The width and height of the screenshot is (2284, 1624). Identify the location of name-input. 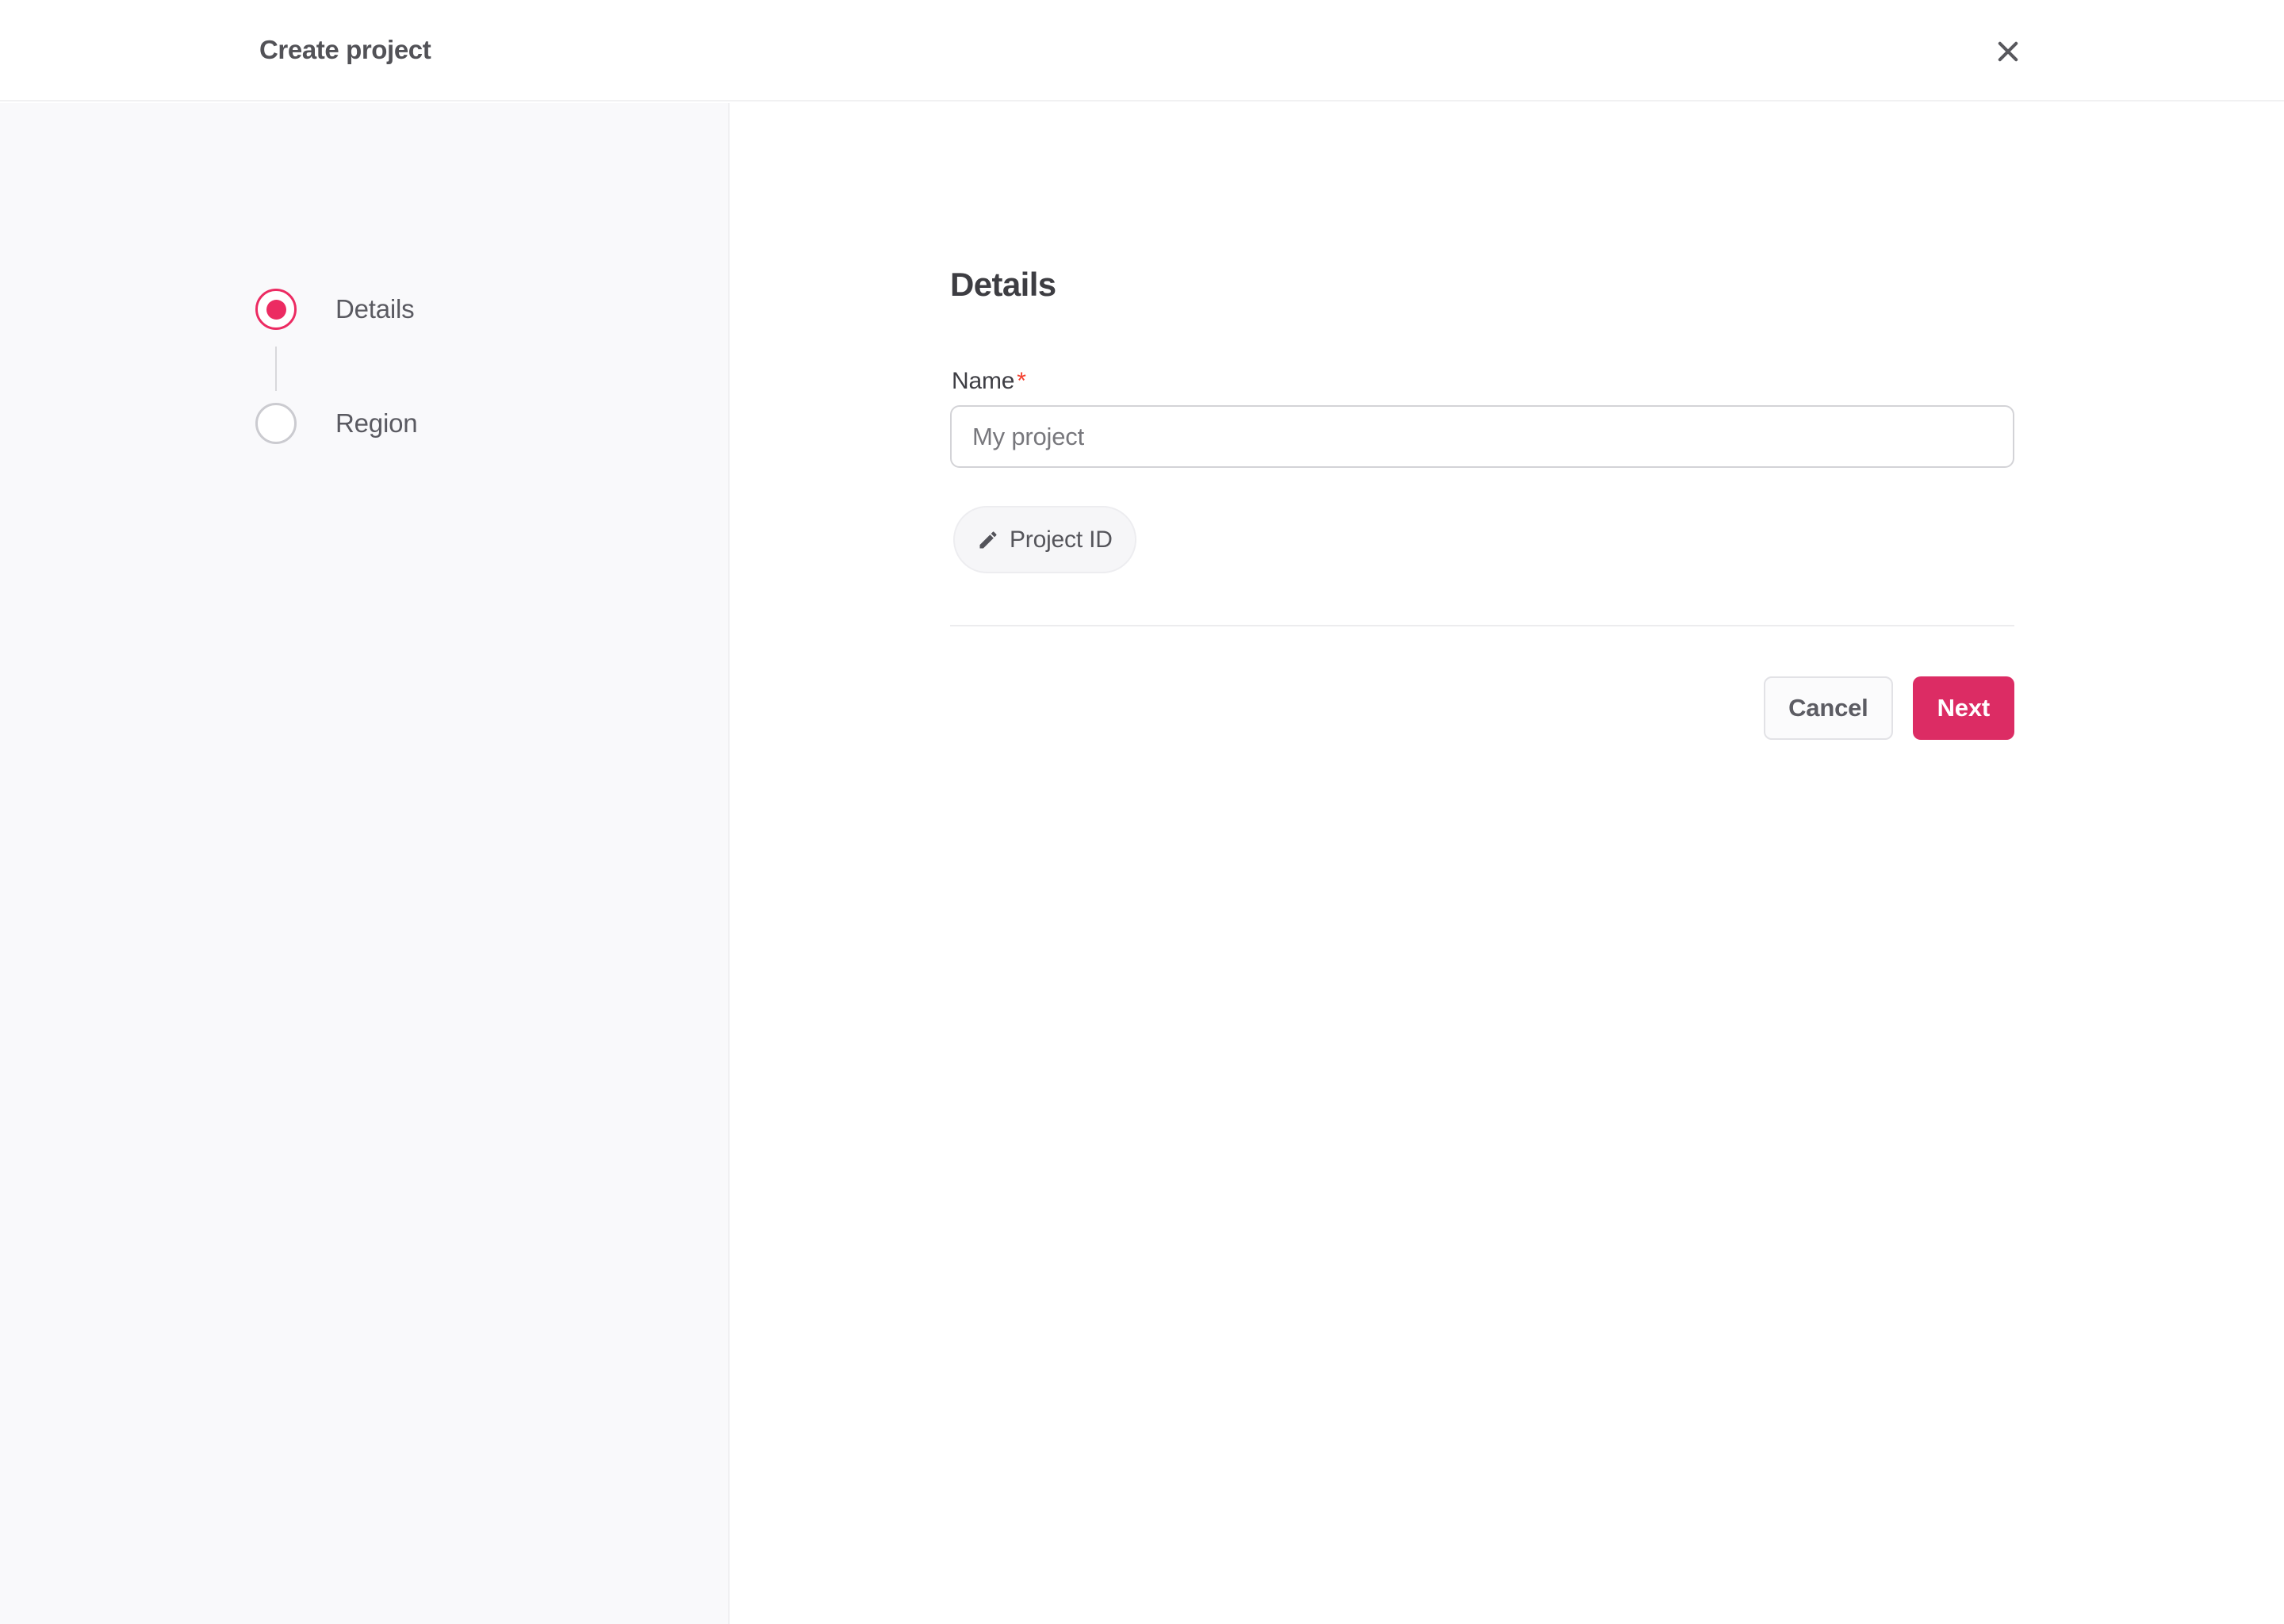
(1482, 436).